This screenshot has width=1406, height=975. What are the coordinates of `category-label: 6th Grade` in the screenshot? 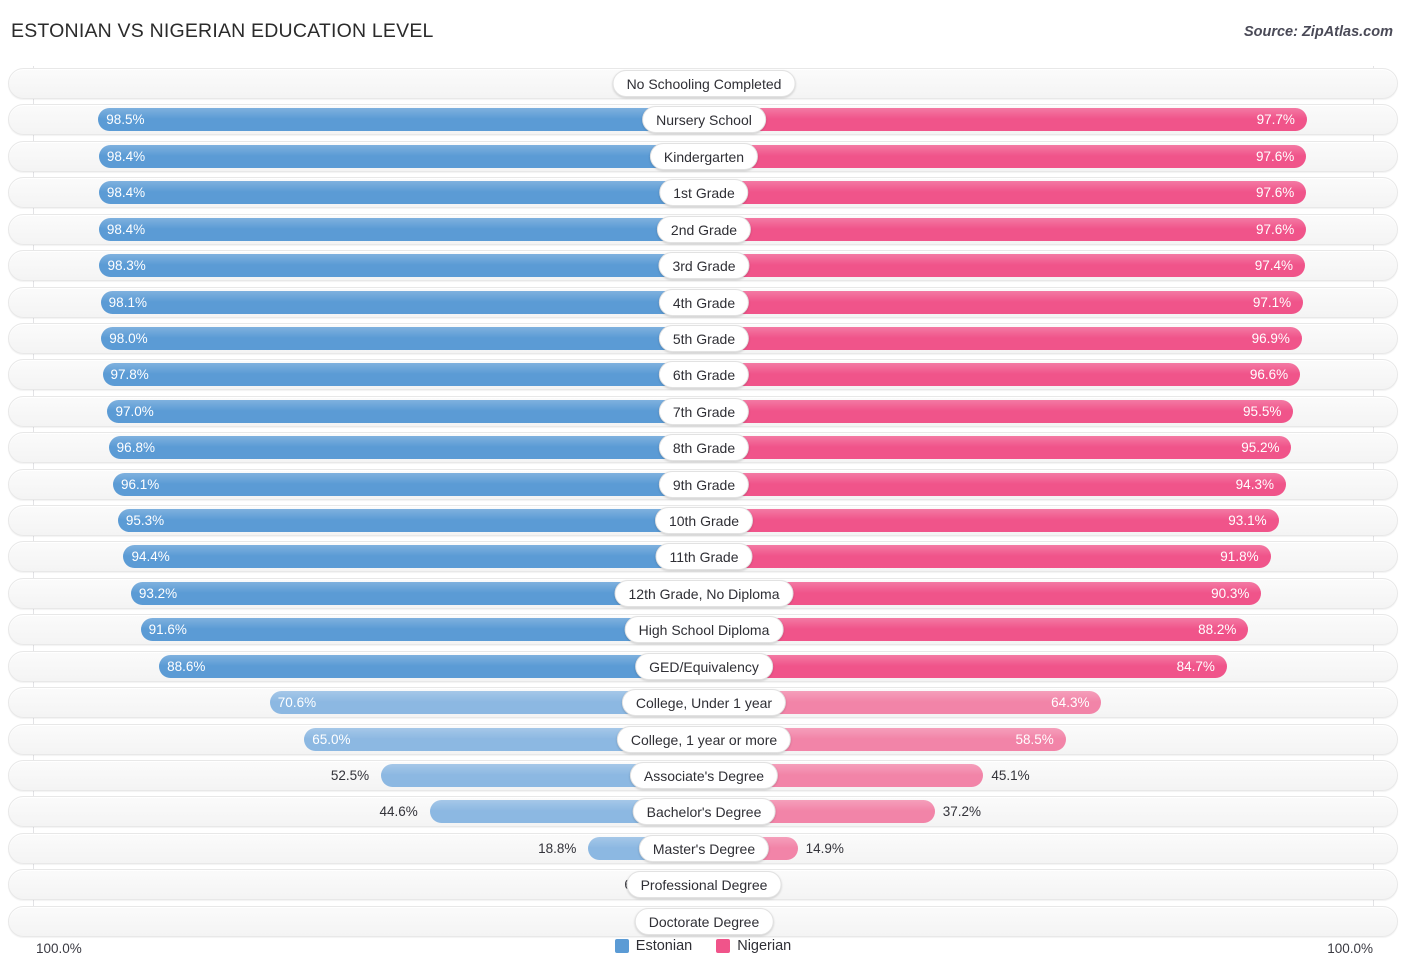 It's located at (704, 375).